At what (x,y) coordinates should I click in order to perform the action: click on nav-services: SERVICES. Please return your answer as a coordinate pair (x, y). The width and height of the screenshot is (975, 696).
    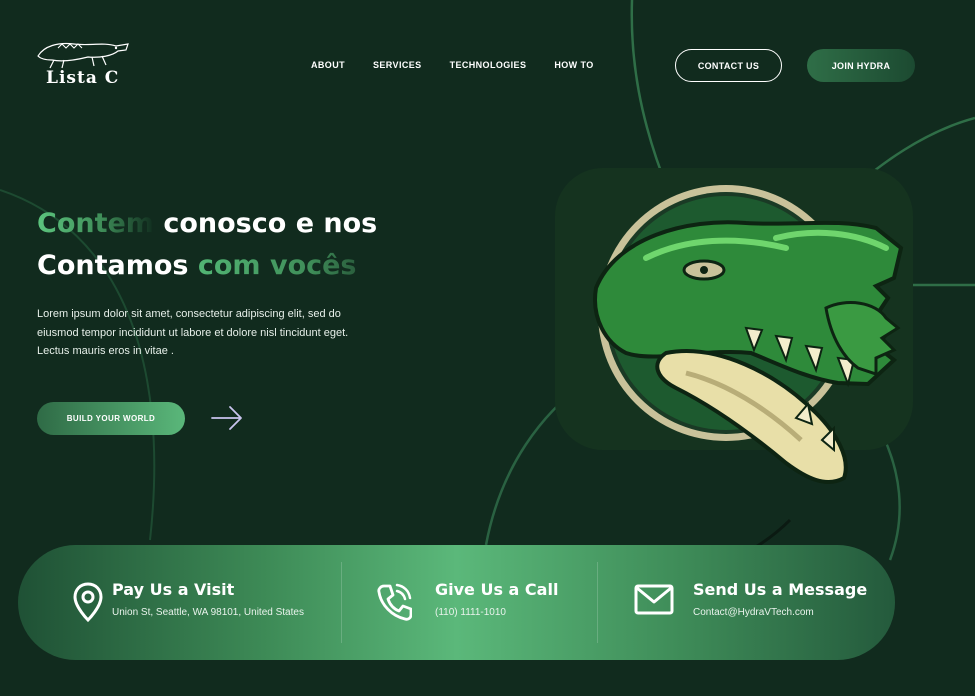
    Looking at the image, I should click on (397, 65).